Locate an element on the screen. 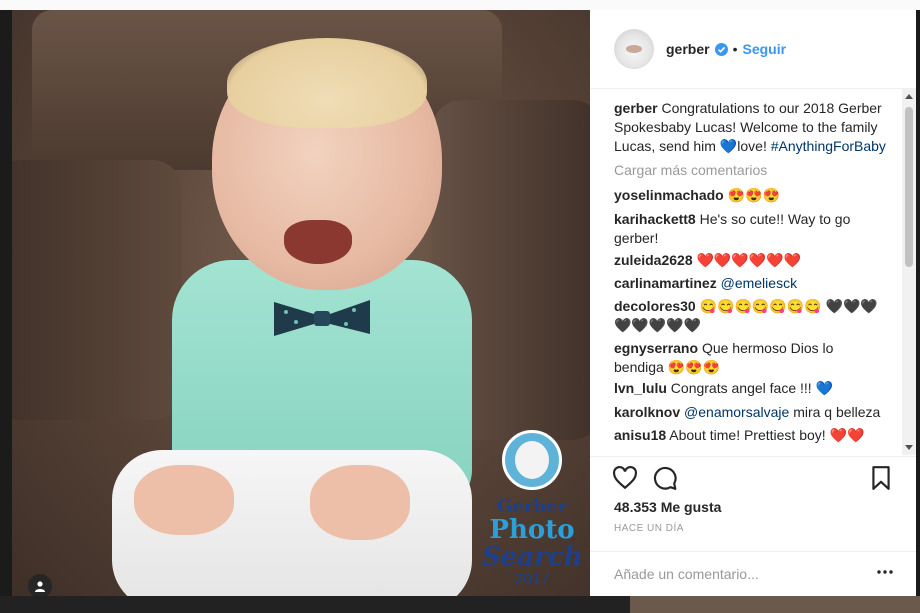 The width and height of the screenshot is (920, 613). post-header: gerber • Seguir is located at coordinates (753, 49).